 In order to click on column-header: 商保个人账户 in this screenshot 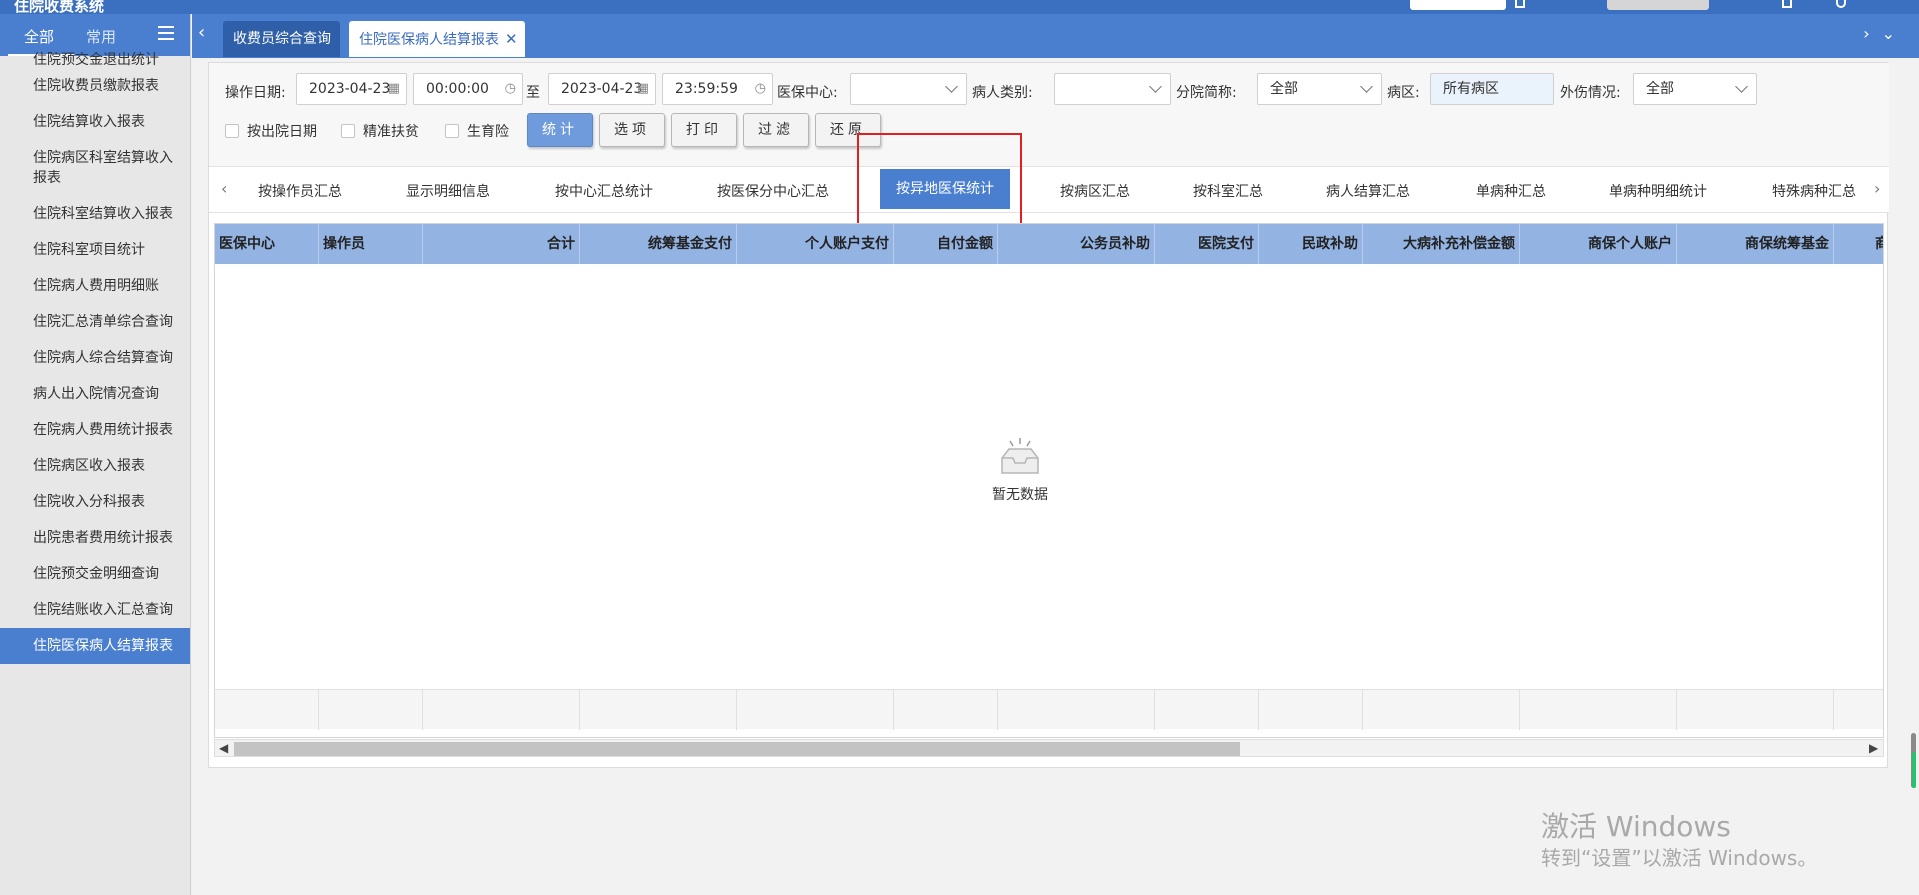, I will do `click(1598, 244)`.